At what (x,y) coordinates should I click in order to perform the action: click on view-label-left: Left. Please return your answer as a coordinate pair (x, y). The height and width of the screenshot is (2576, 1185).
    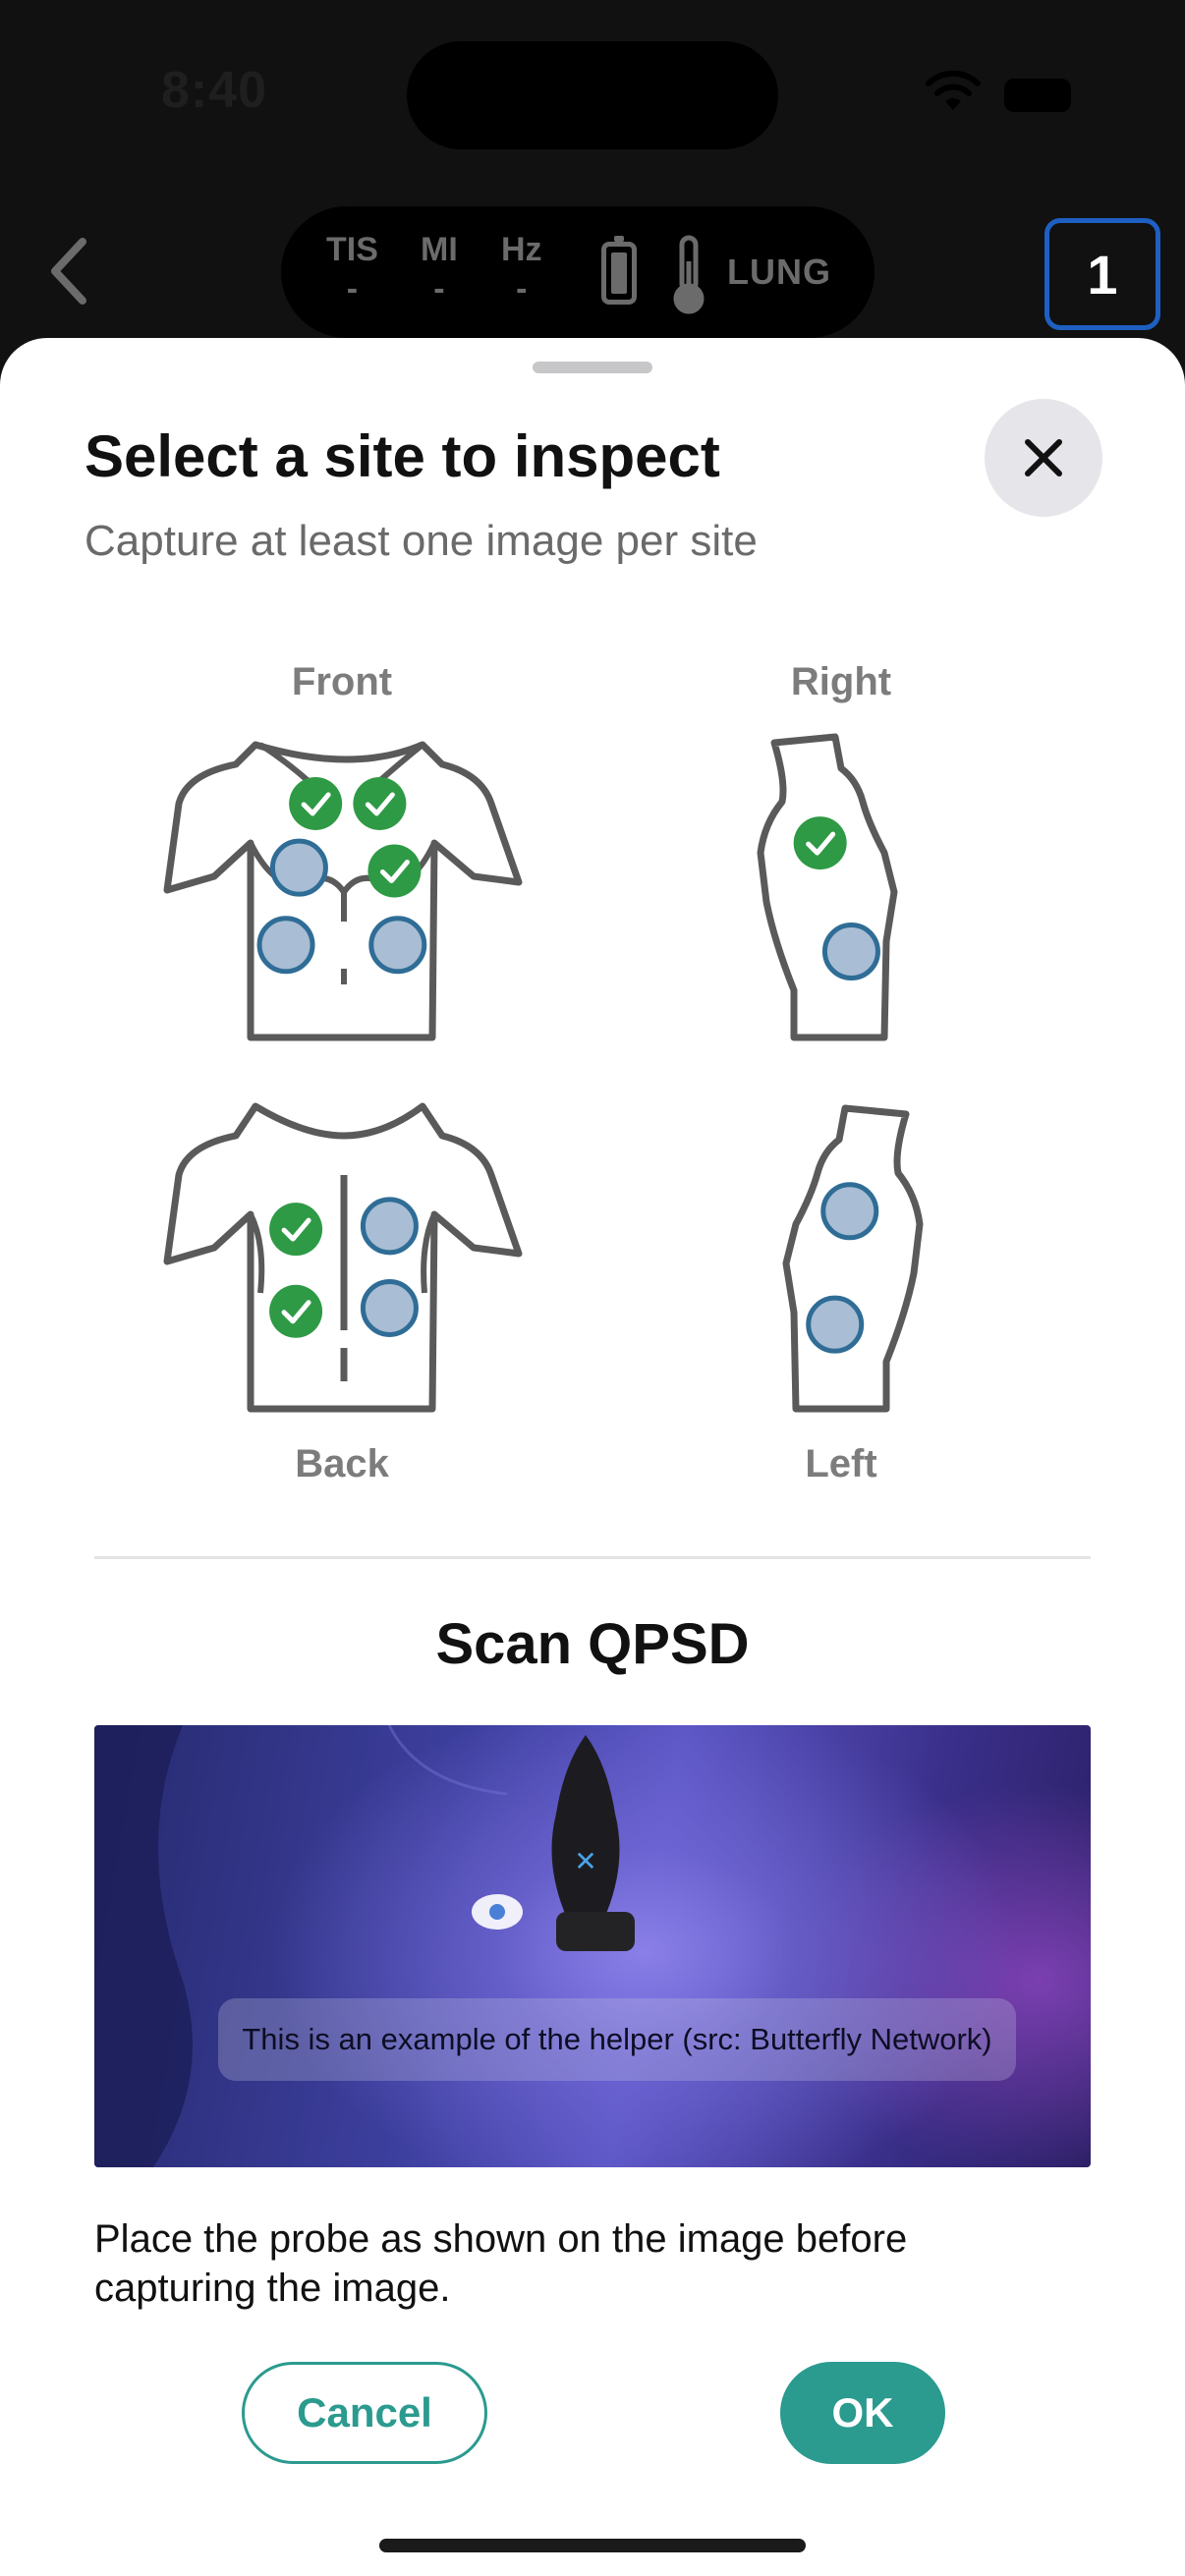
    Looking at the image, I should click on (841, 1463).